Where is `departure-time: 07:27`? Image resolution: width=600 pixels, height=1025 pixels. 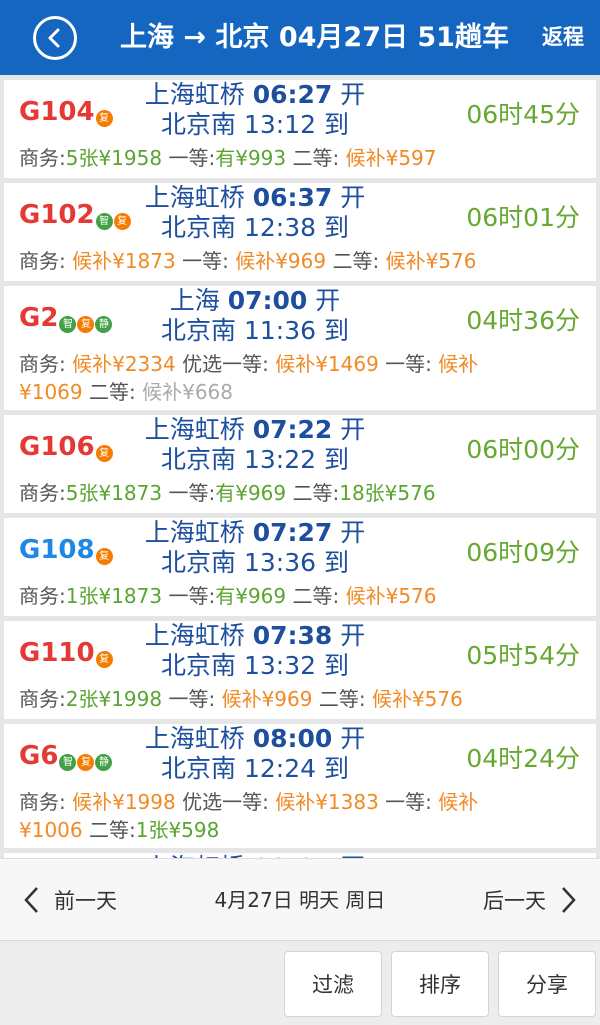
departure-time: 07:27 is located at coordinates (292, 532).